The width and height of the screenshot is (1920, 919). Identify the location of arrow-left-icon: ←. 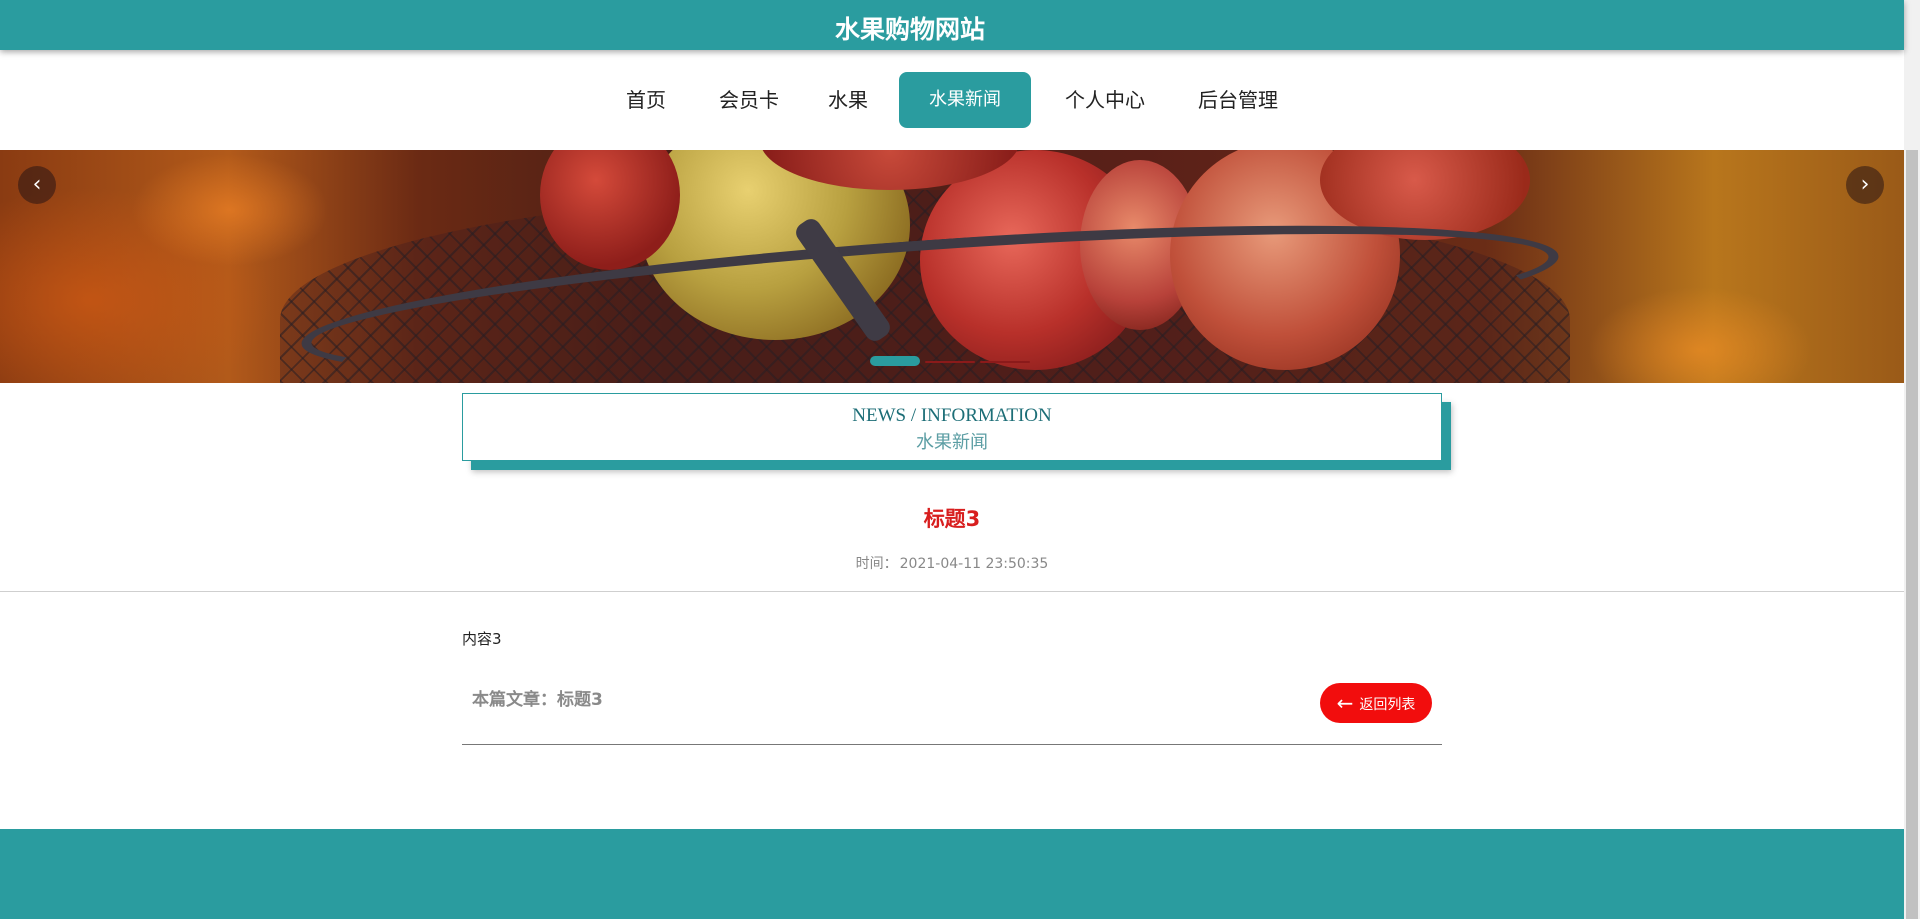
(1345, 703).